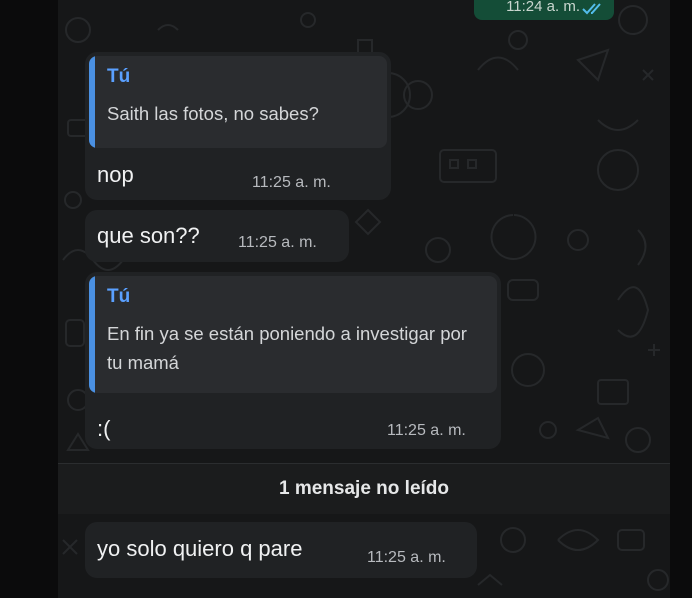  What do you see at coordinates (213, 113) in the screenshot?
I see `quote-text: Saith las fotos, no sabes?` at bounding box center [213, 113].